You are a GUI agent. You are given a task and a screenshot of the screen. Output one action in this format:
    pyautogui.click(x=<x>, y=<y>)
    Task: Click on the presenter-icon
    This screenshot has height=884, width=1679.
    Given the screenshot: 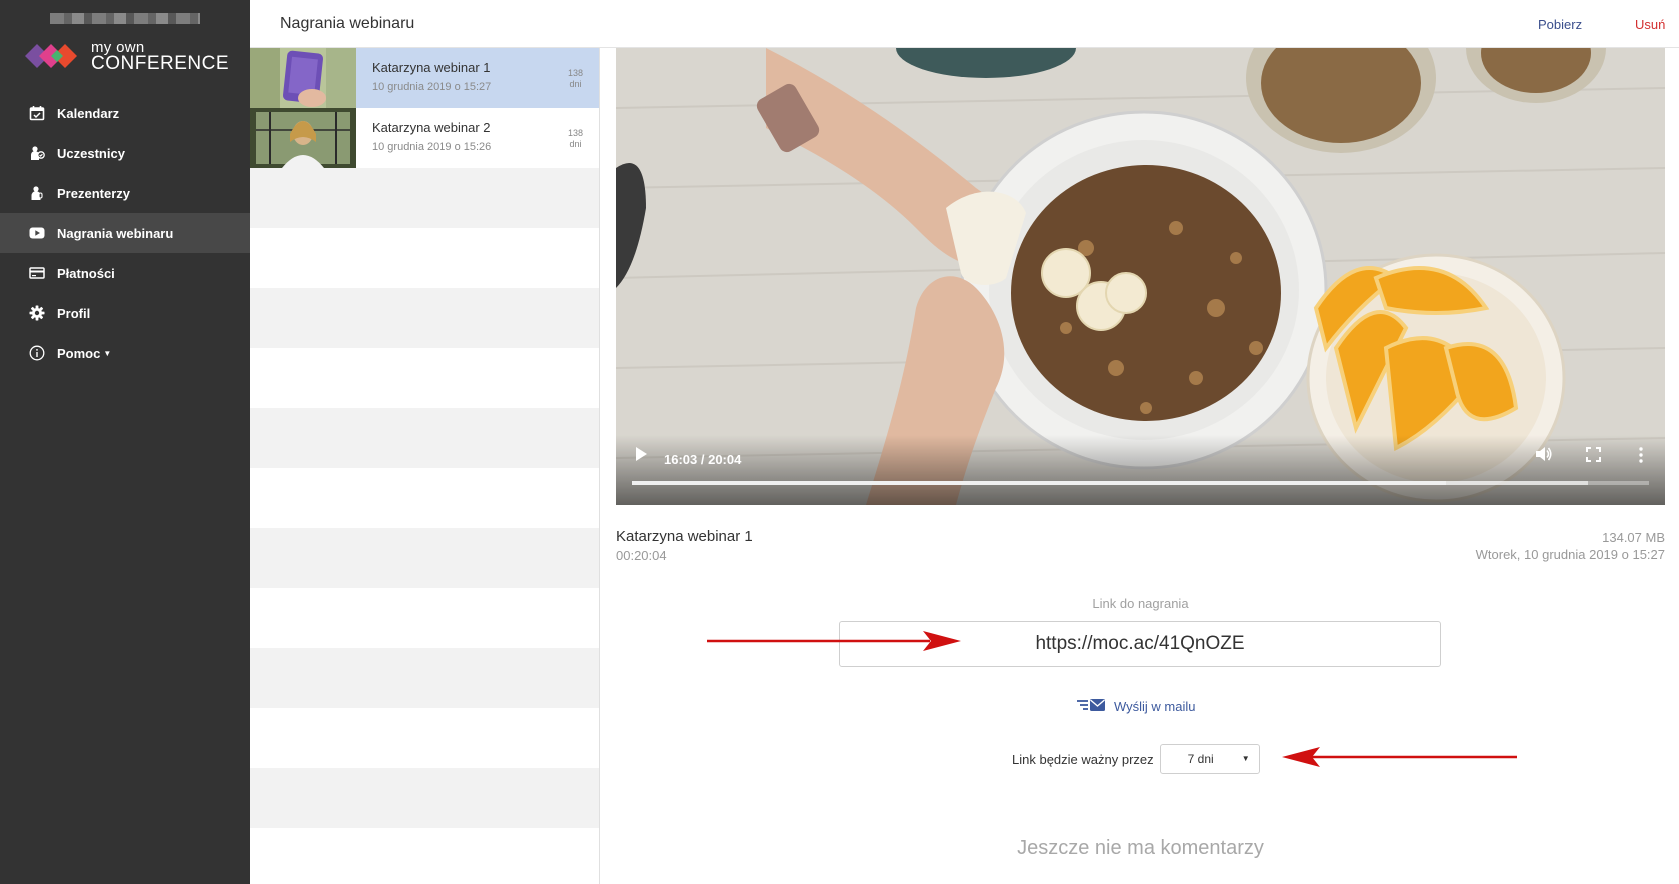 What is the action you would take?
    pyautogui.click(x=37, y=193)
    